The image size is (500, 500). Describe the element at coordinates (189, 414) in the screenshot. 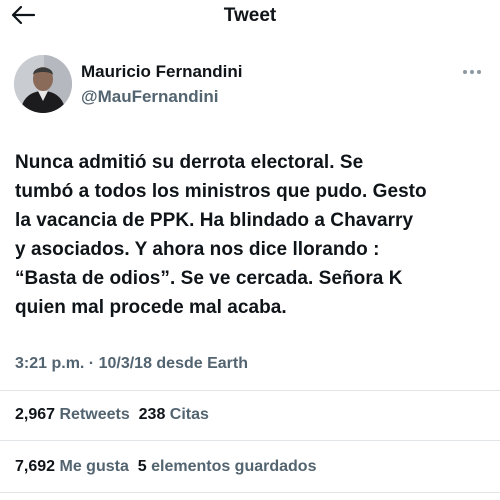

I see `quotes-label: Citas` at that location.